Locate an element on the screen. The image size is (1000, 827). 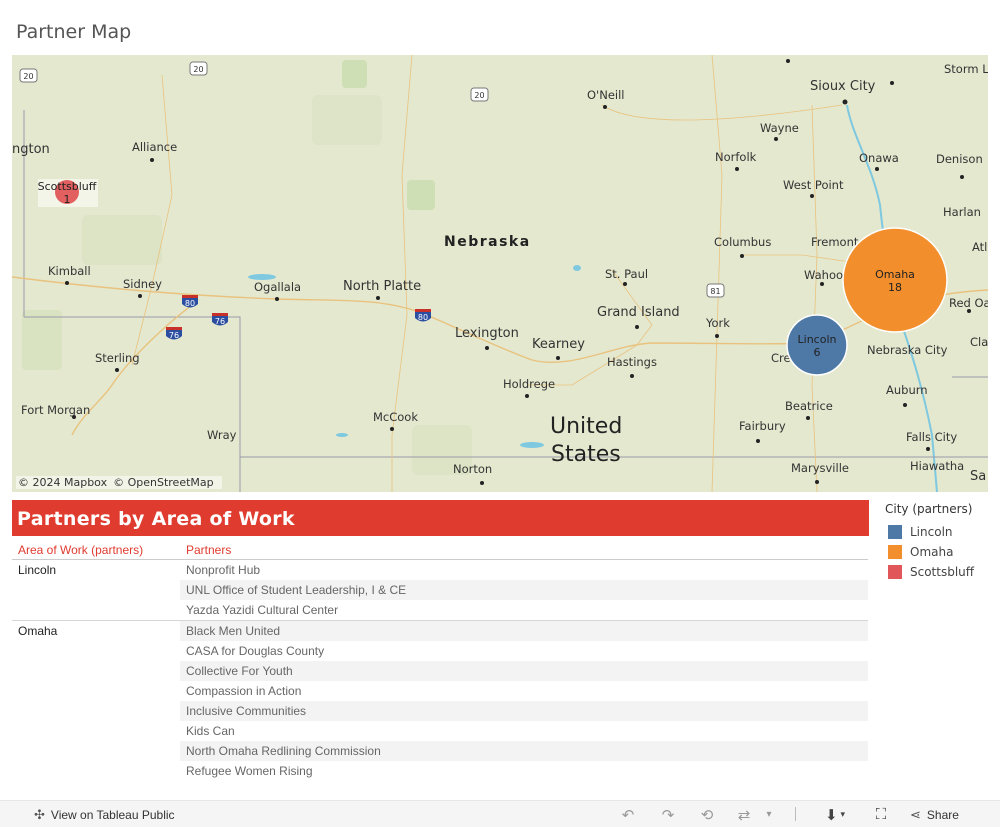
city-label: Alliance is located at coordinates (154, 147).